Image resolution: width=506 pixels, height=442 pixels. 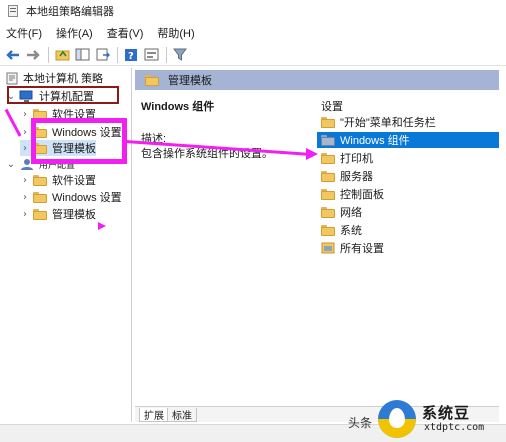 What do you see at coordinates (328, 248) in the screenshot?
I see `settings-icon` at bounding box center [328, 248].